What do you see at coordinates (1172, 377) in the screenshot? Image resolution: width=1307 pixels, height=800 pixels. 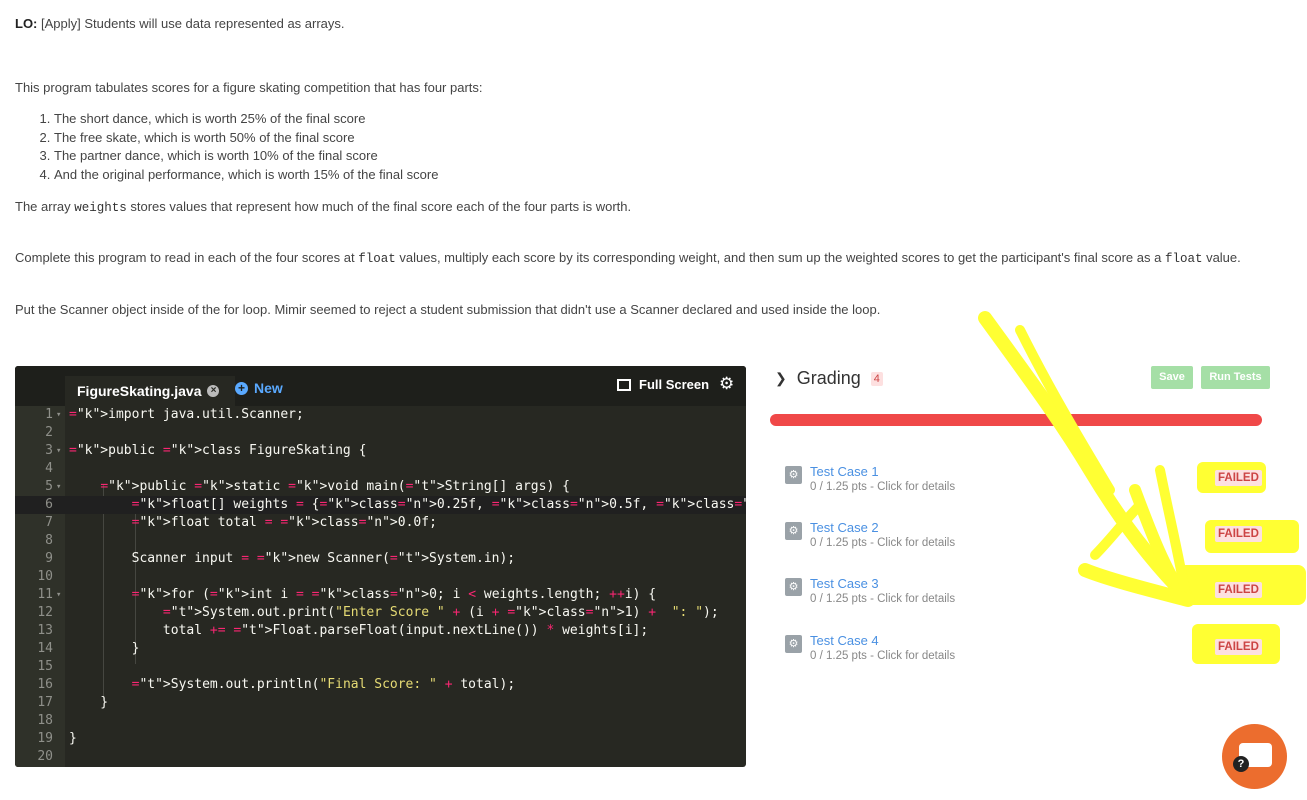 I see `save-button: Save` at bounding box center [1172, 377].